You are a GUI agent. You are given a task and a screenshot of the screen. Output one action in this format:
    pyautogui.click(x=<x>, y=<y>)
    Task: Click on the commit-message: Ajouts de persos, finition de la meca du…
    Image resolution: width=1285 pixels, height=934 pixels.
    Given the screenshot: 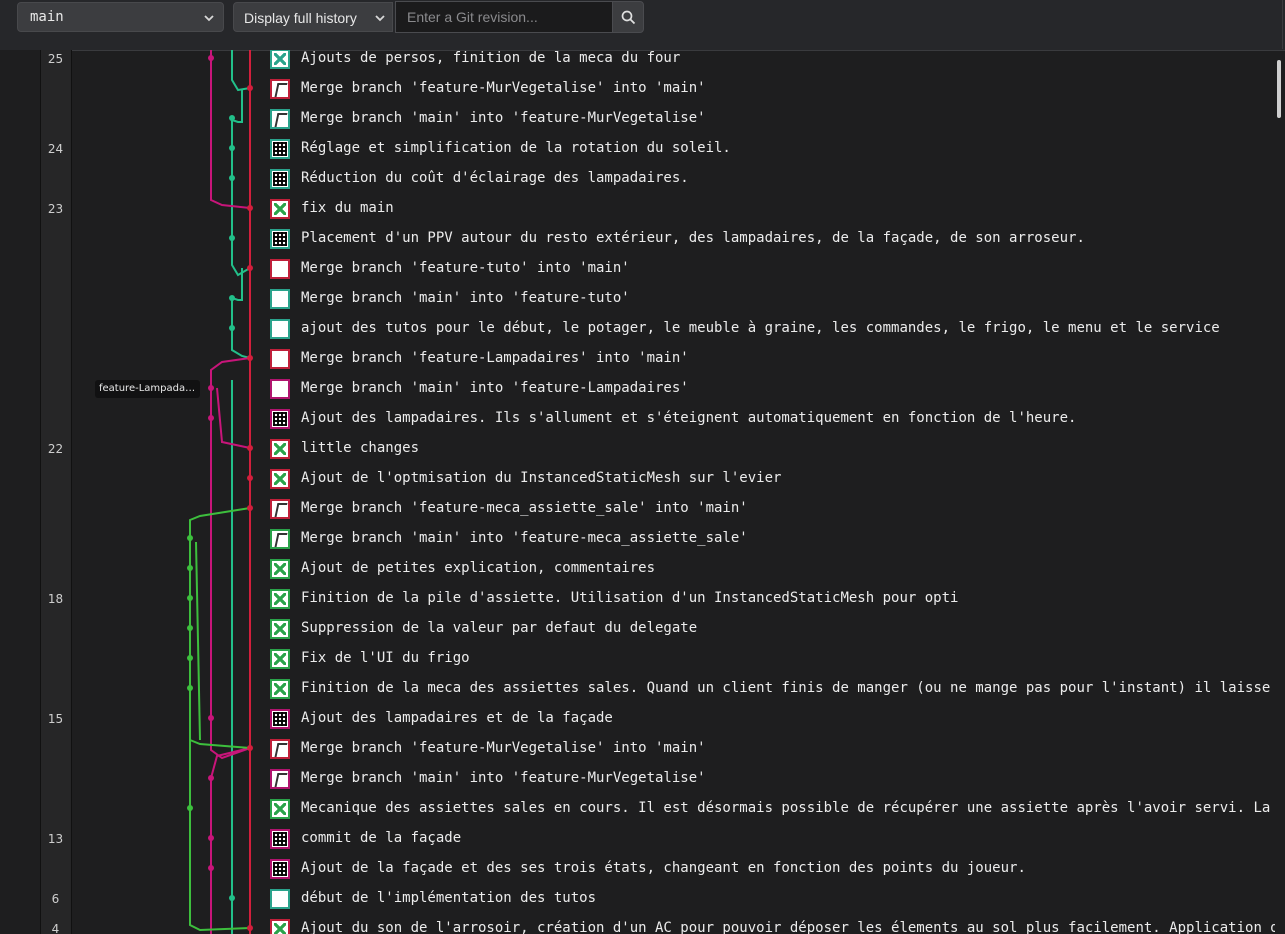 What is the action you would take?
    pyautogui.click(x=491, y=58)
    